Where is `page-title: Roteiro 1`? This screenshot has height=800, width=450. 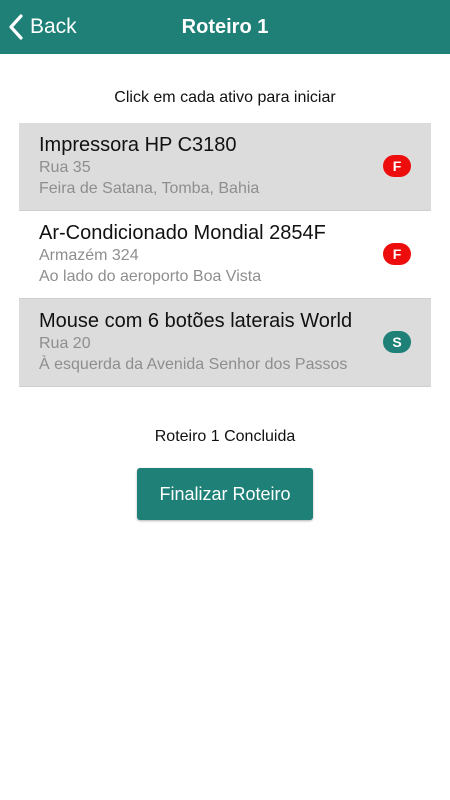 page-title: Roteiro 1 is located at coordinates (225, 26).